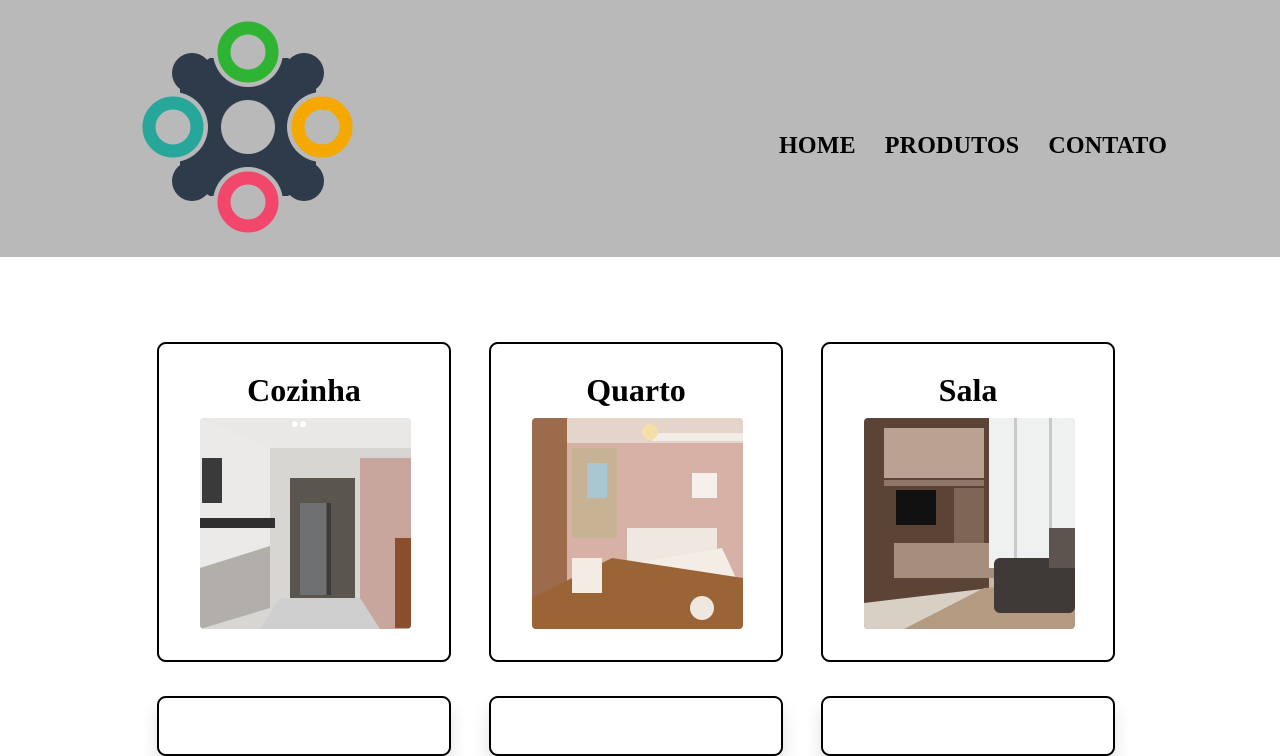  I want to click on bedroom-photo, so click(637, 523).